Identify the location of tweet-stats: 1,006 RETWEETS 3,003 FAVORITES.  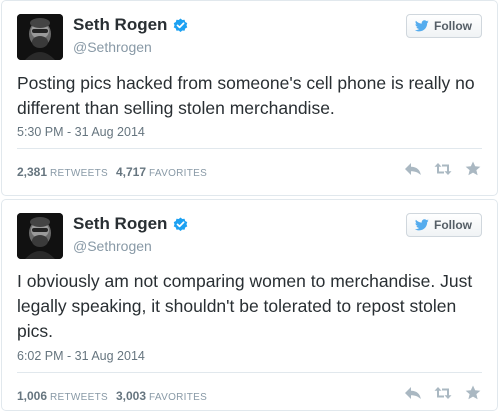
(112, 396).